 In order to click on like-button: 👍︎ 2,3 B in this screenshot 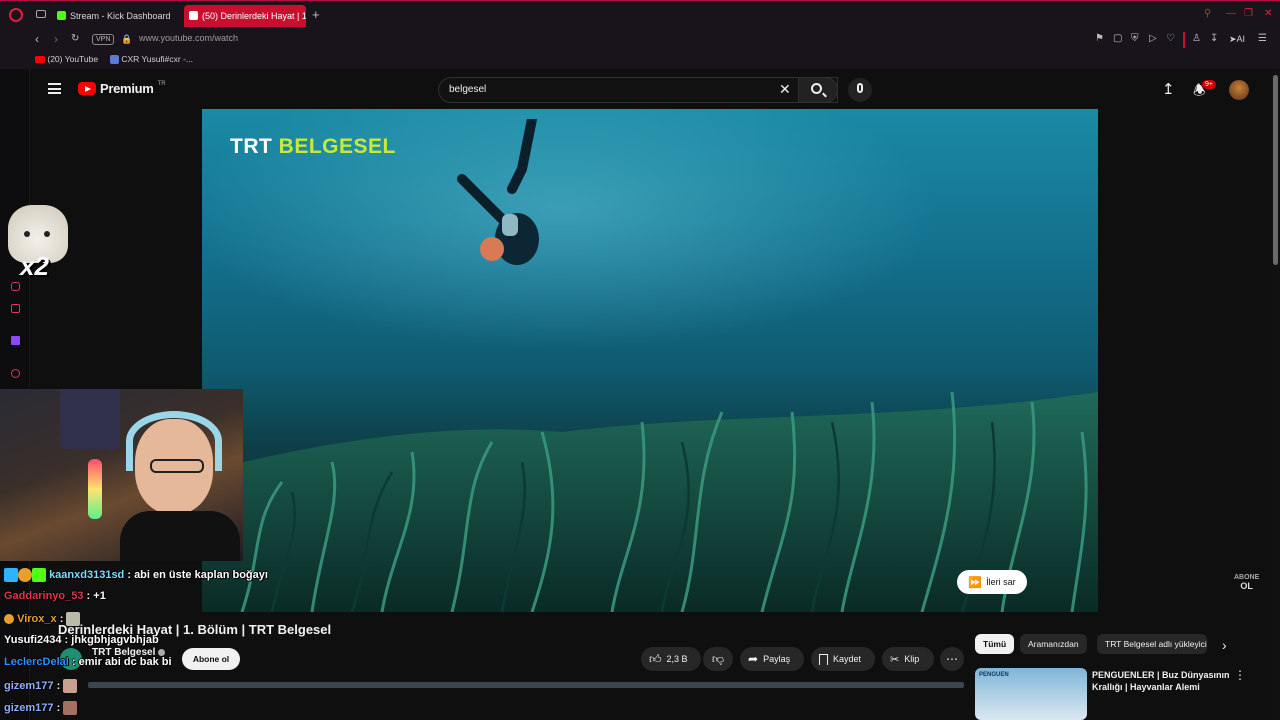, I will do `click(671, 659)`.